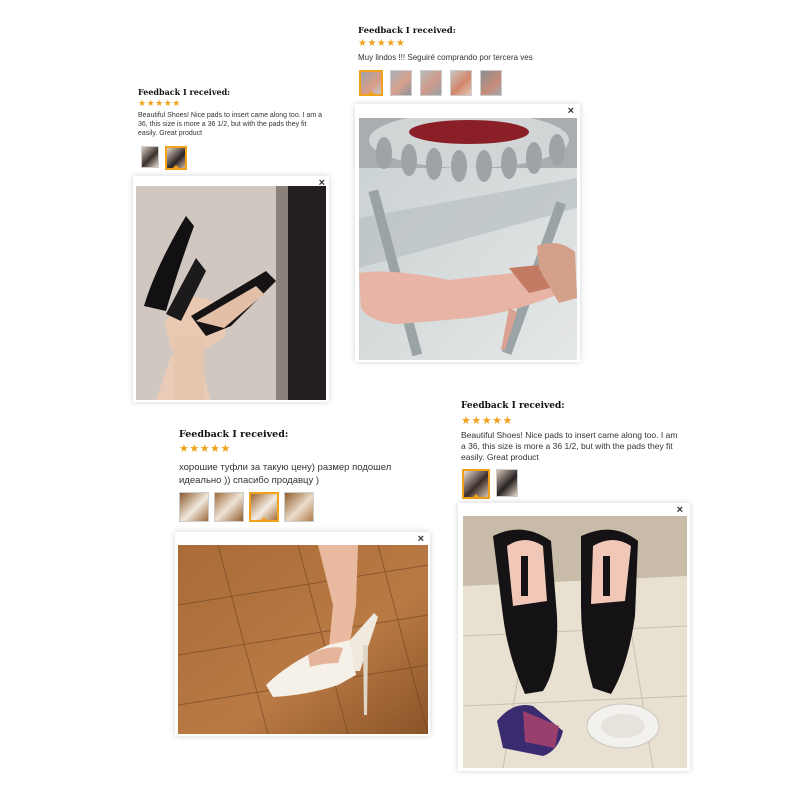 The image size is (800, 800). I want to click on photo-popup-1: ×, so click(231, 289).